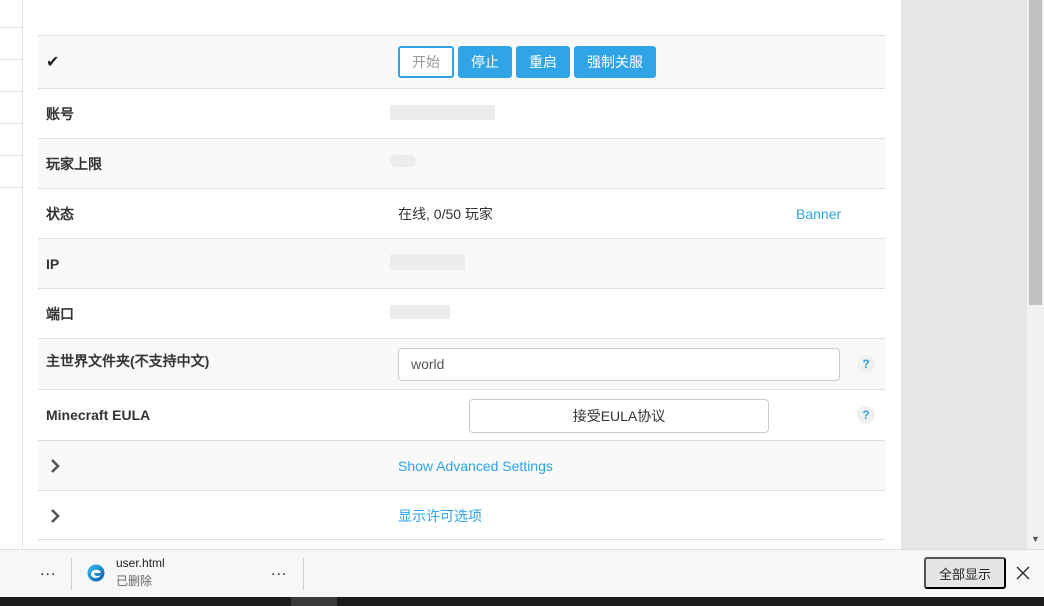 The height and width of the screenshot is (606, 1044). I want to click on world-folder-label: 主世界文件夹(不支持中文), so click(128, 361).